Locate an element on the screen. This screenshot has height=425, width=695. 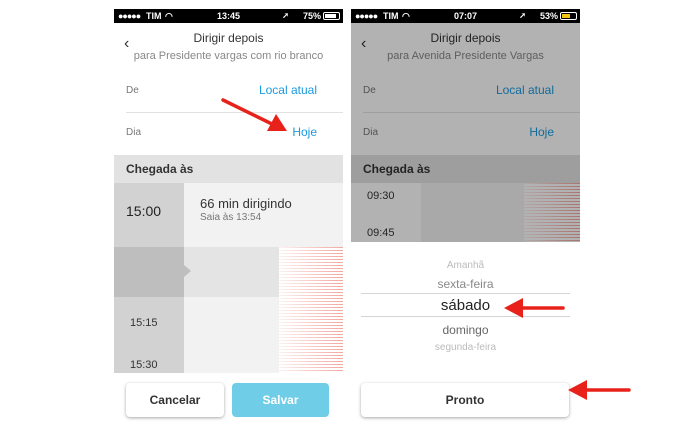
day-label: Dia is located at coordinates (134, 132).